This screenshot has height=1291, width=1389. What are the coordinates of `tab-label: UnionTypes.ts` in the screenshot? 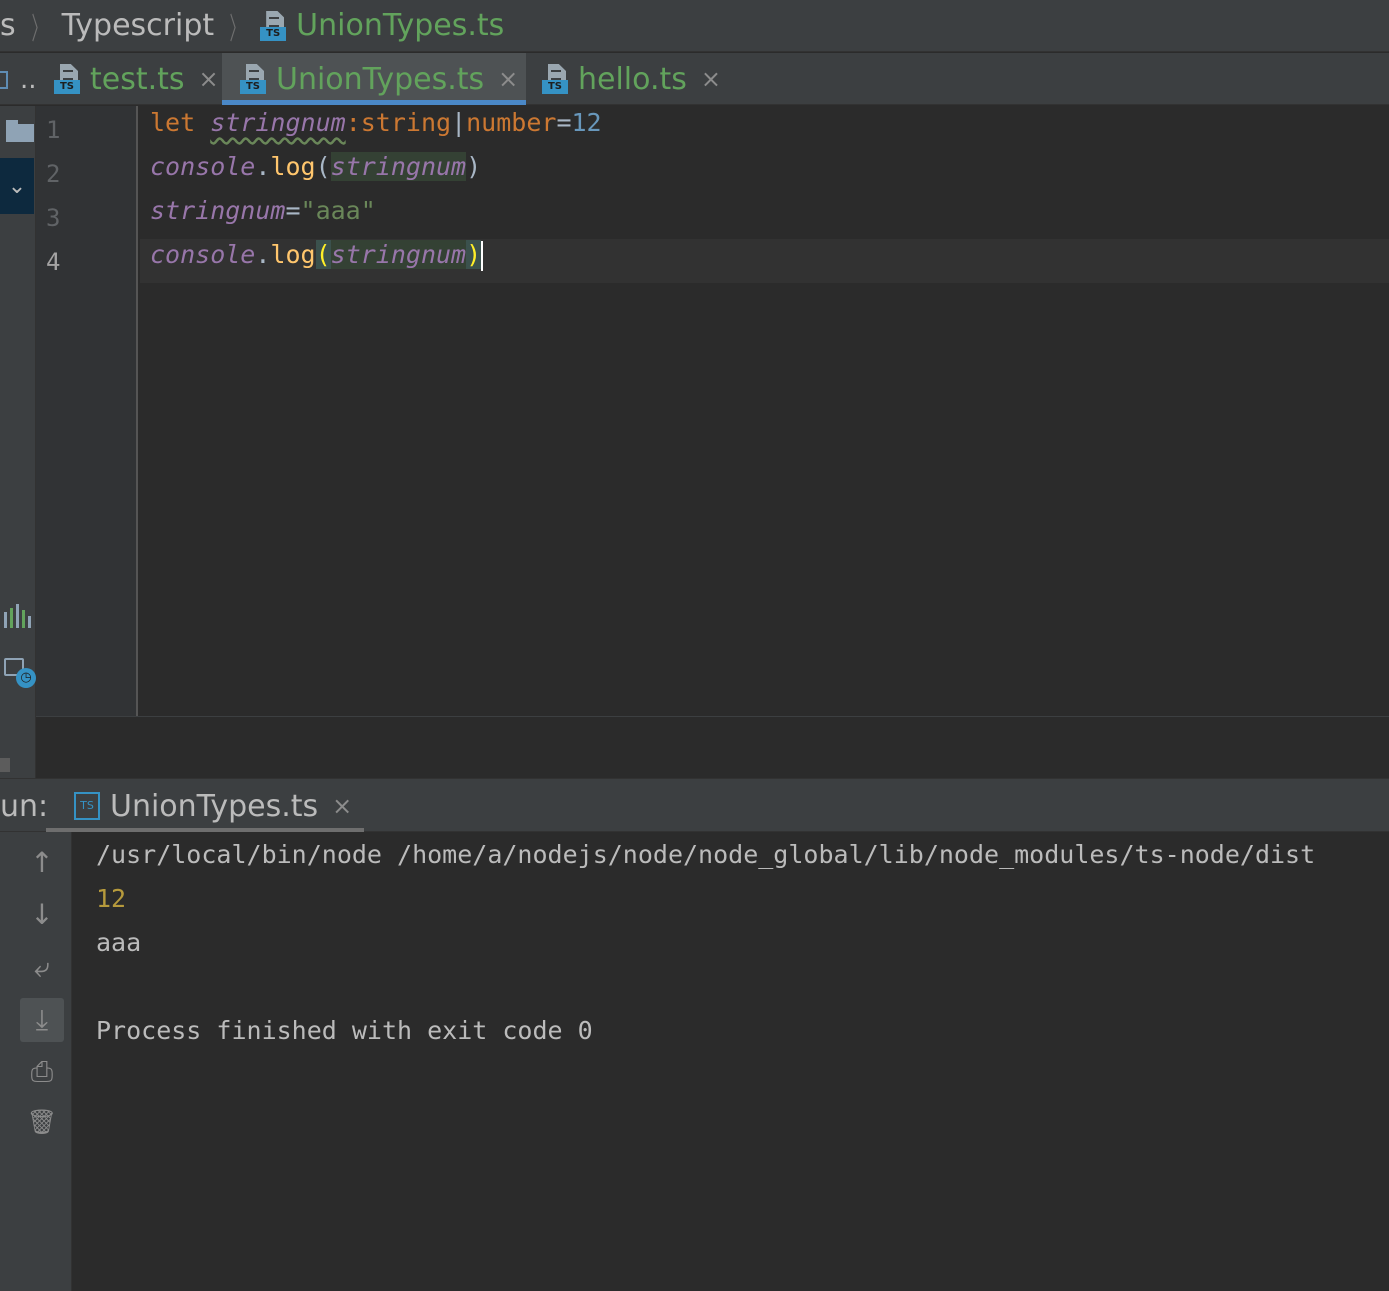 It's located at (380, 79).